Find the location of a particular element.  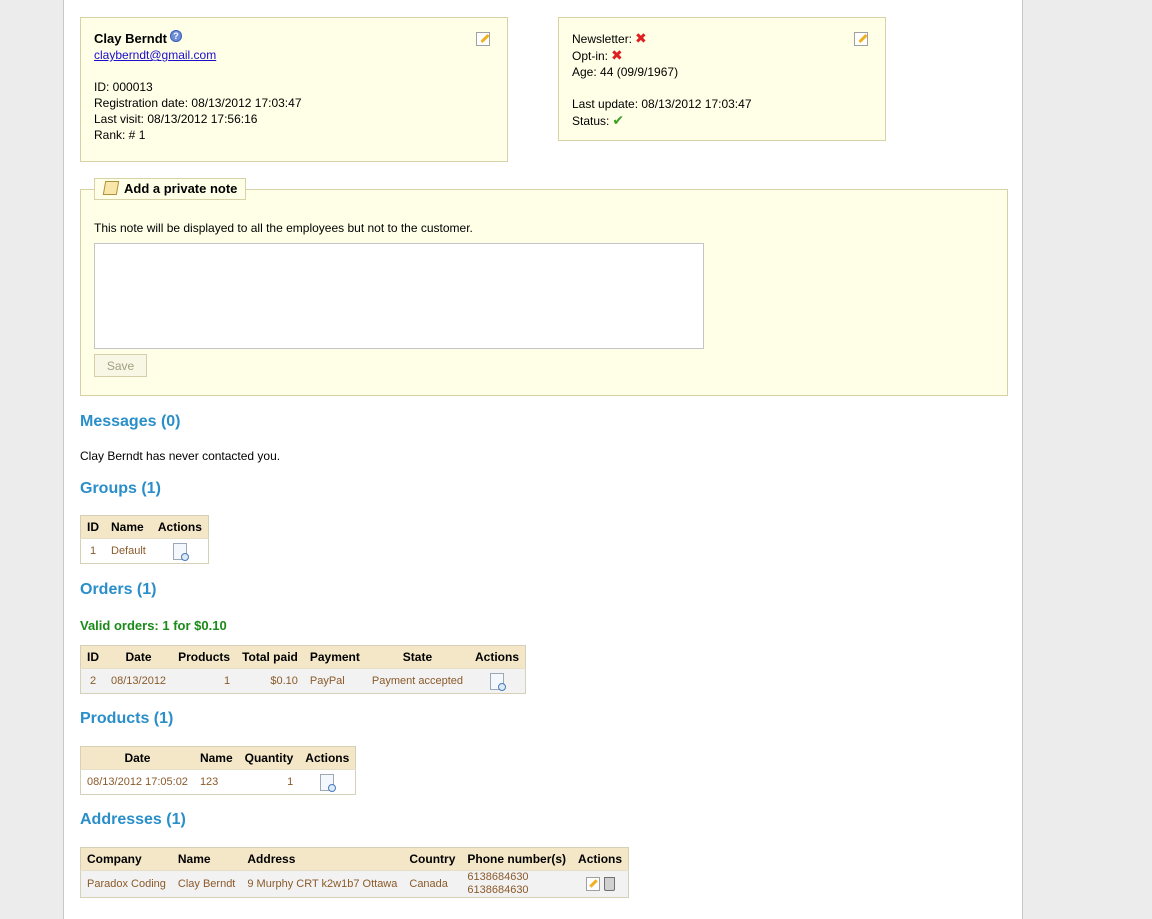

table-row: 08/13/2012 17:05:02 123 1 is located at coordinates (218, 782).